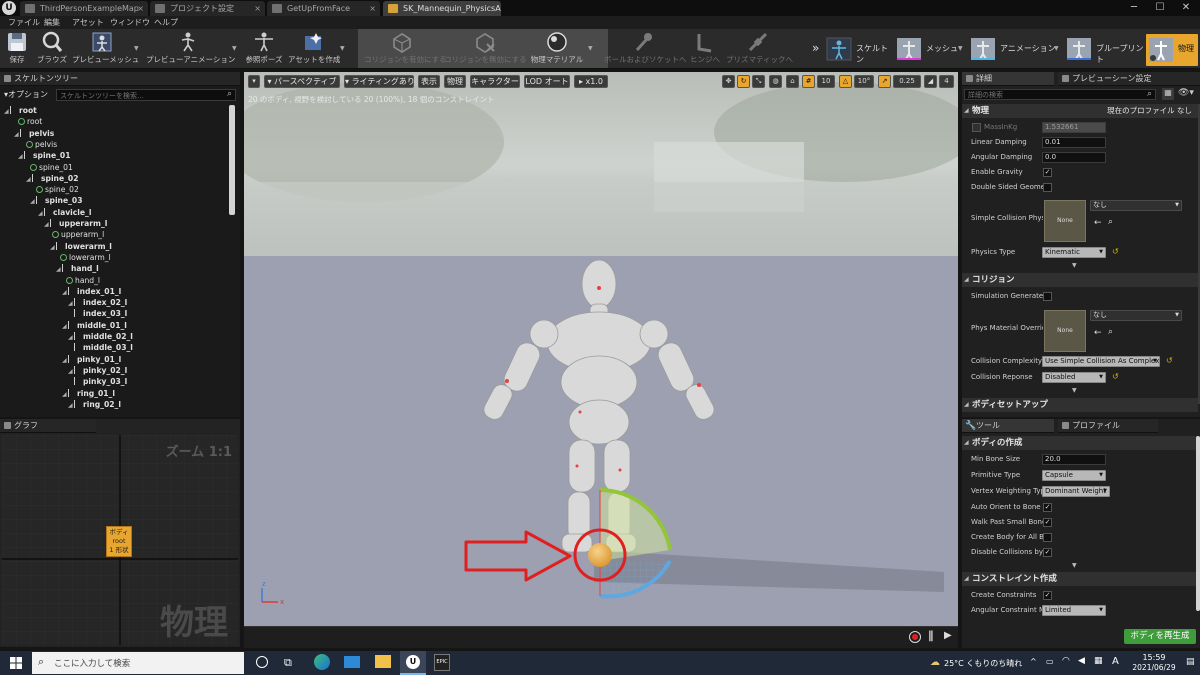 This screenshot has width=1200, height=675. I want to click on save-button: 保存, so click(17, 49).